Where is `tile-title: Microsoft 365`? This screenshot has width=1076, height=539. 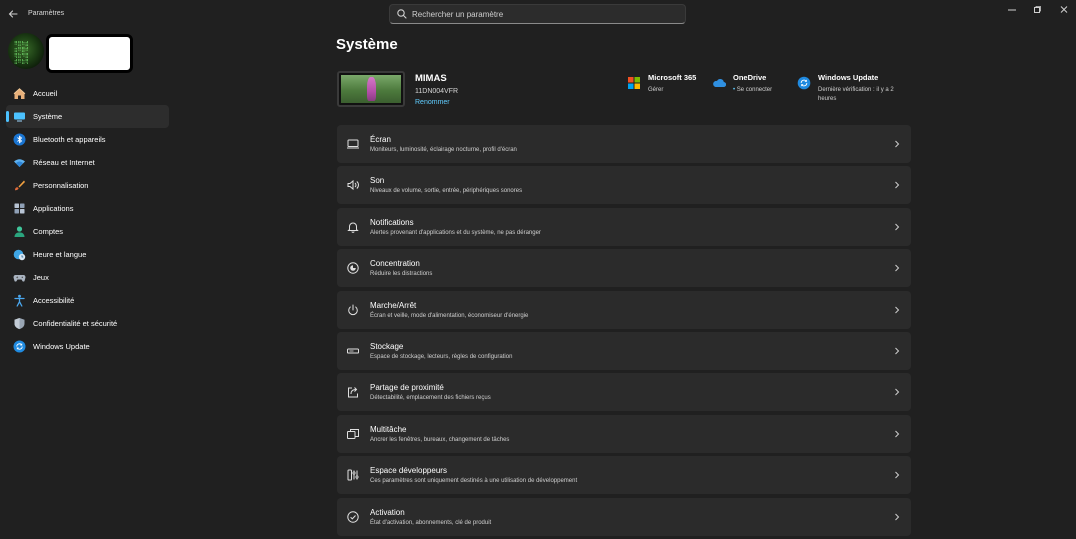 tile-title: Microsoft 365 is located at coordinates (672, 77).